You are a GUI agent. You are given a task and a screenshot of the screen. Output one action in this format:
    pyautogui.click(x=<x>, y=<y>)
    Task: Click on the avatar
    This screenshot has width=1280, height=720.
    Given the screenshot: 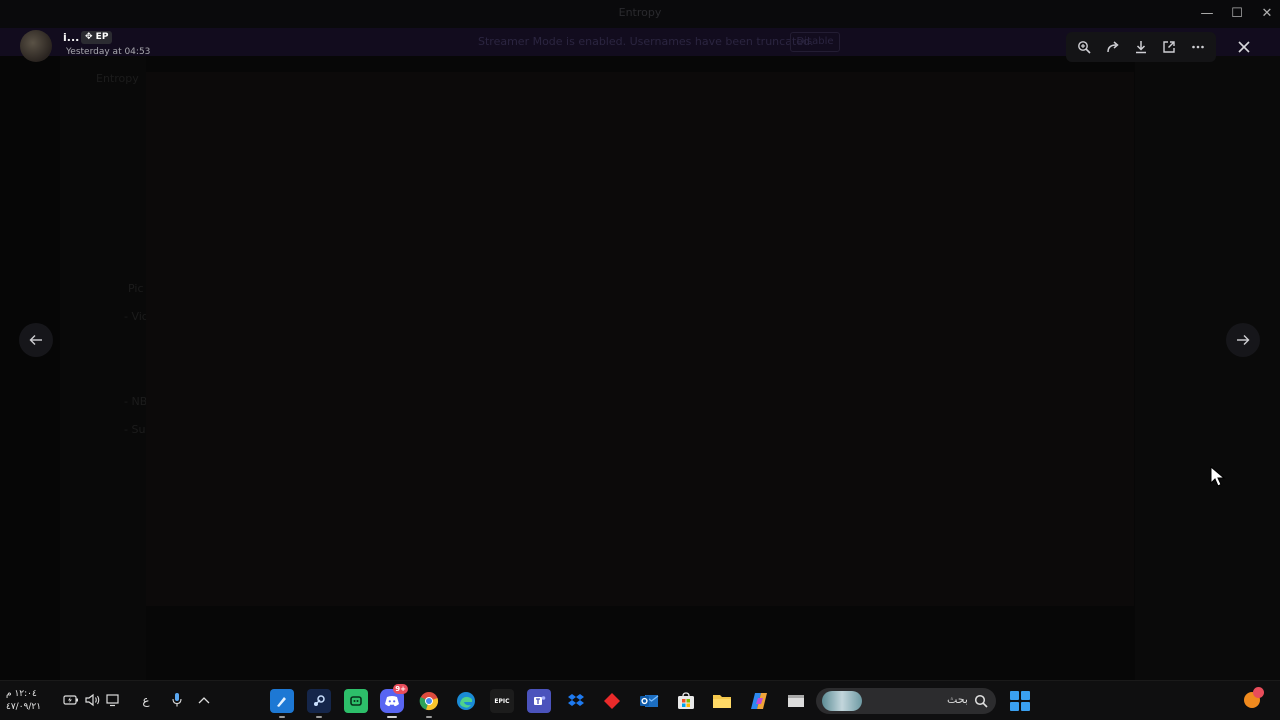 What is the action you would take?
    pyautogui.click(x=36, y=46)
    